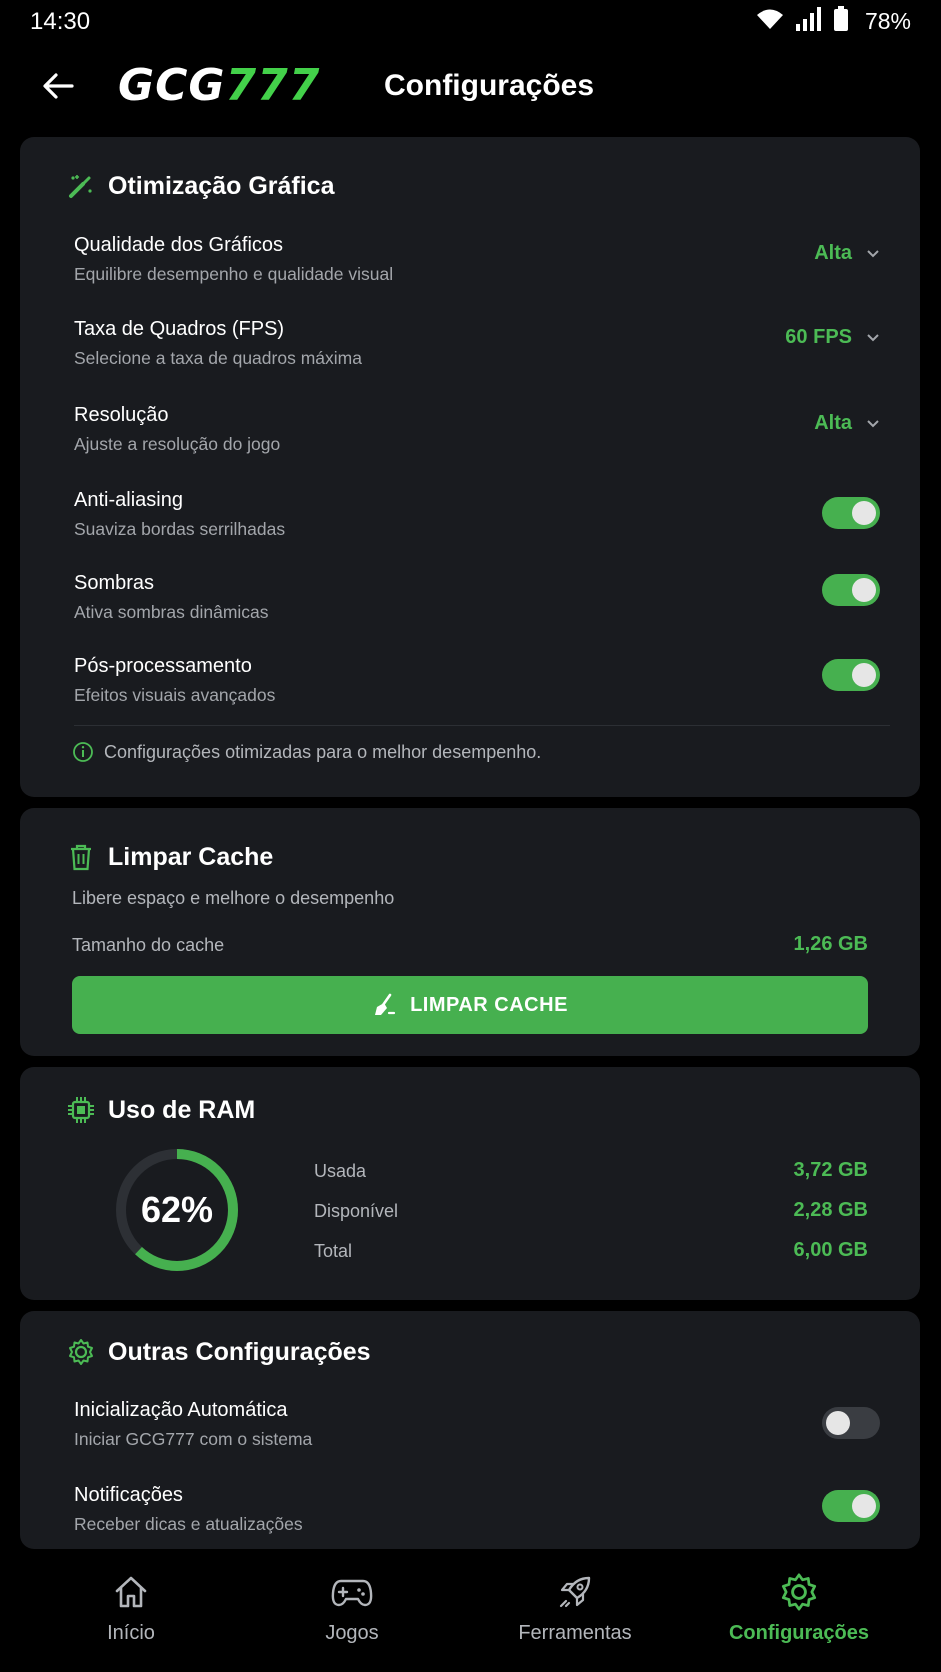 The height and width of the screenshot is (1672, 941). I want to click on ram-percent: 62%, so click(177, 1209).